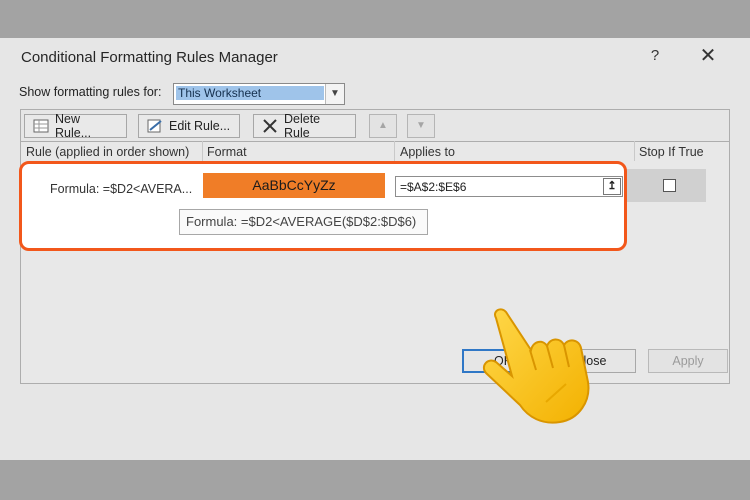 The image size is (750, 500). I want to click on help-button: ?, so click(655, 57).